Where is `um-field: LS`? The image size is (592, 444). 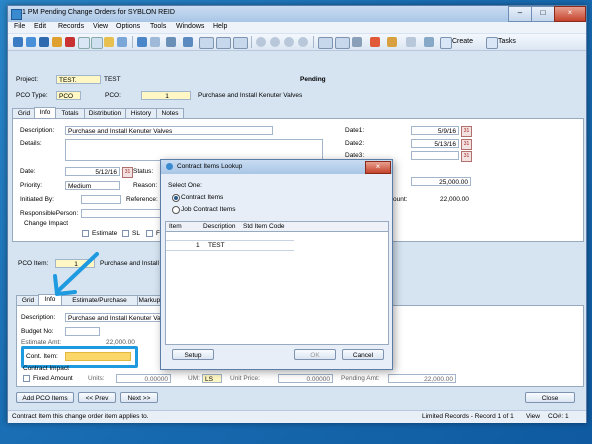
um-field: LS is located at coordinates (212, 378).